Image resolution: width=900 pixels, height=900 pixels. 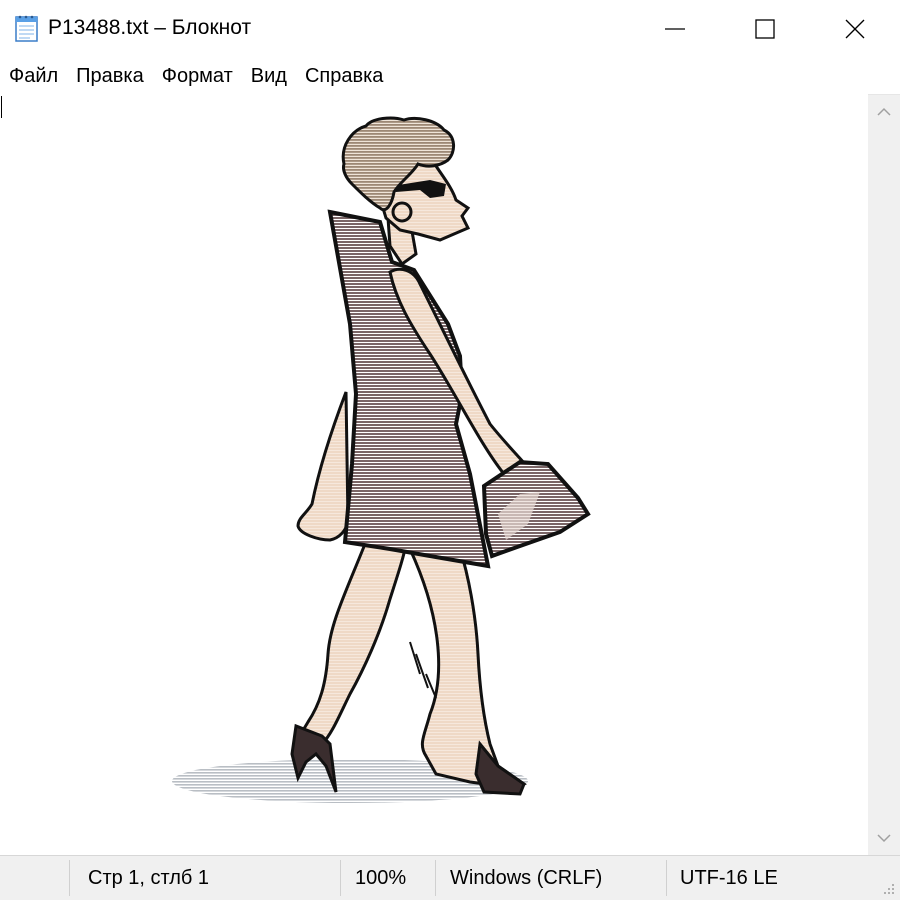 What do you see at coordinates (197, 76) in the screenshot?
I see `menu-format: Формат` at bounding box center [197, 76].